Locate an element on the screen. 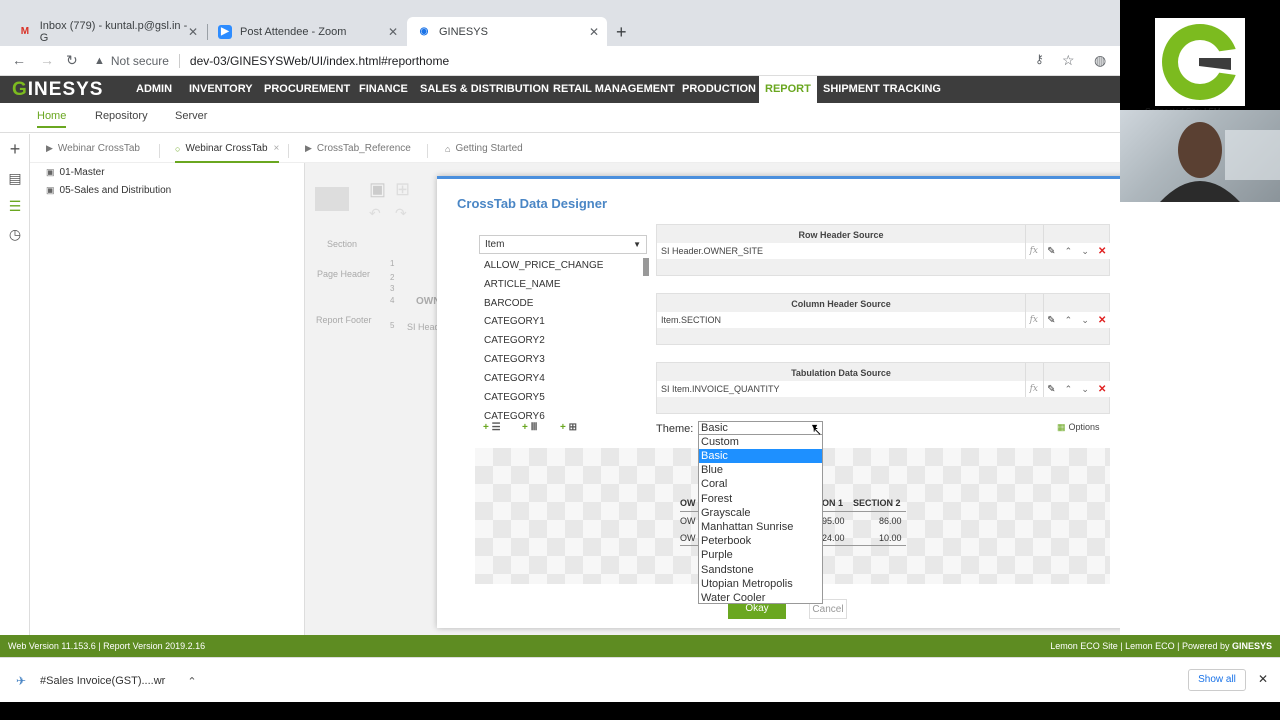  field-item: ARTICLE_NAME is located at coordinates (522, 284).